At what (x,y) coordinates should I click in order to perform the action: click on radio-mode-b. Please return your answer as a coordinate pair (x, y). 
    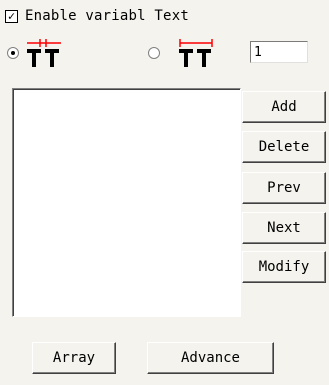
    Looking at the image, I should click on (154, 53).